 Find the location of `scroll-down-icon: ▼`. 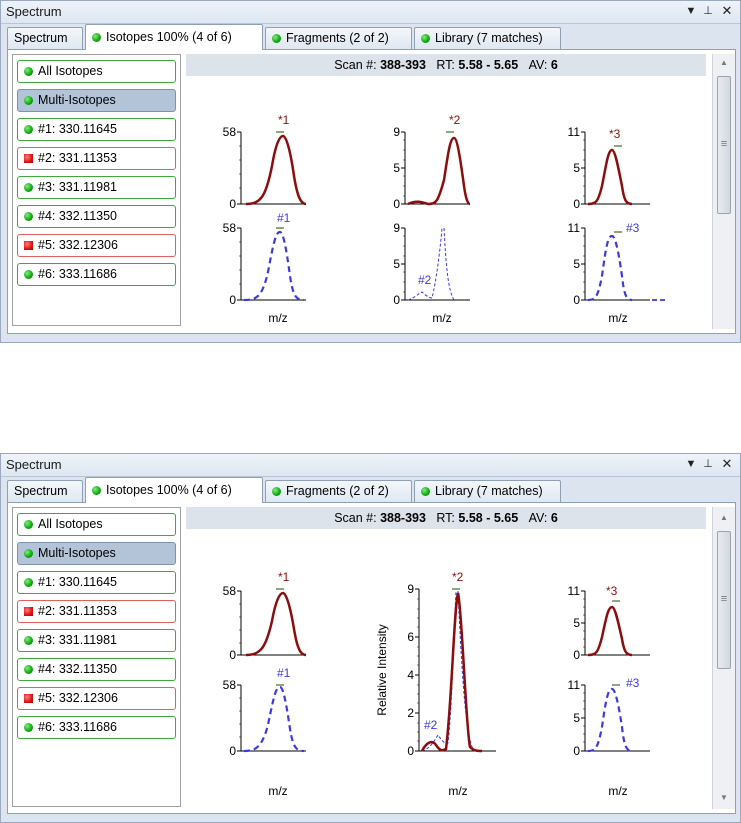

scroll-down-icon: ▼ is located at coordinates (724, 797).